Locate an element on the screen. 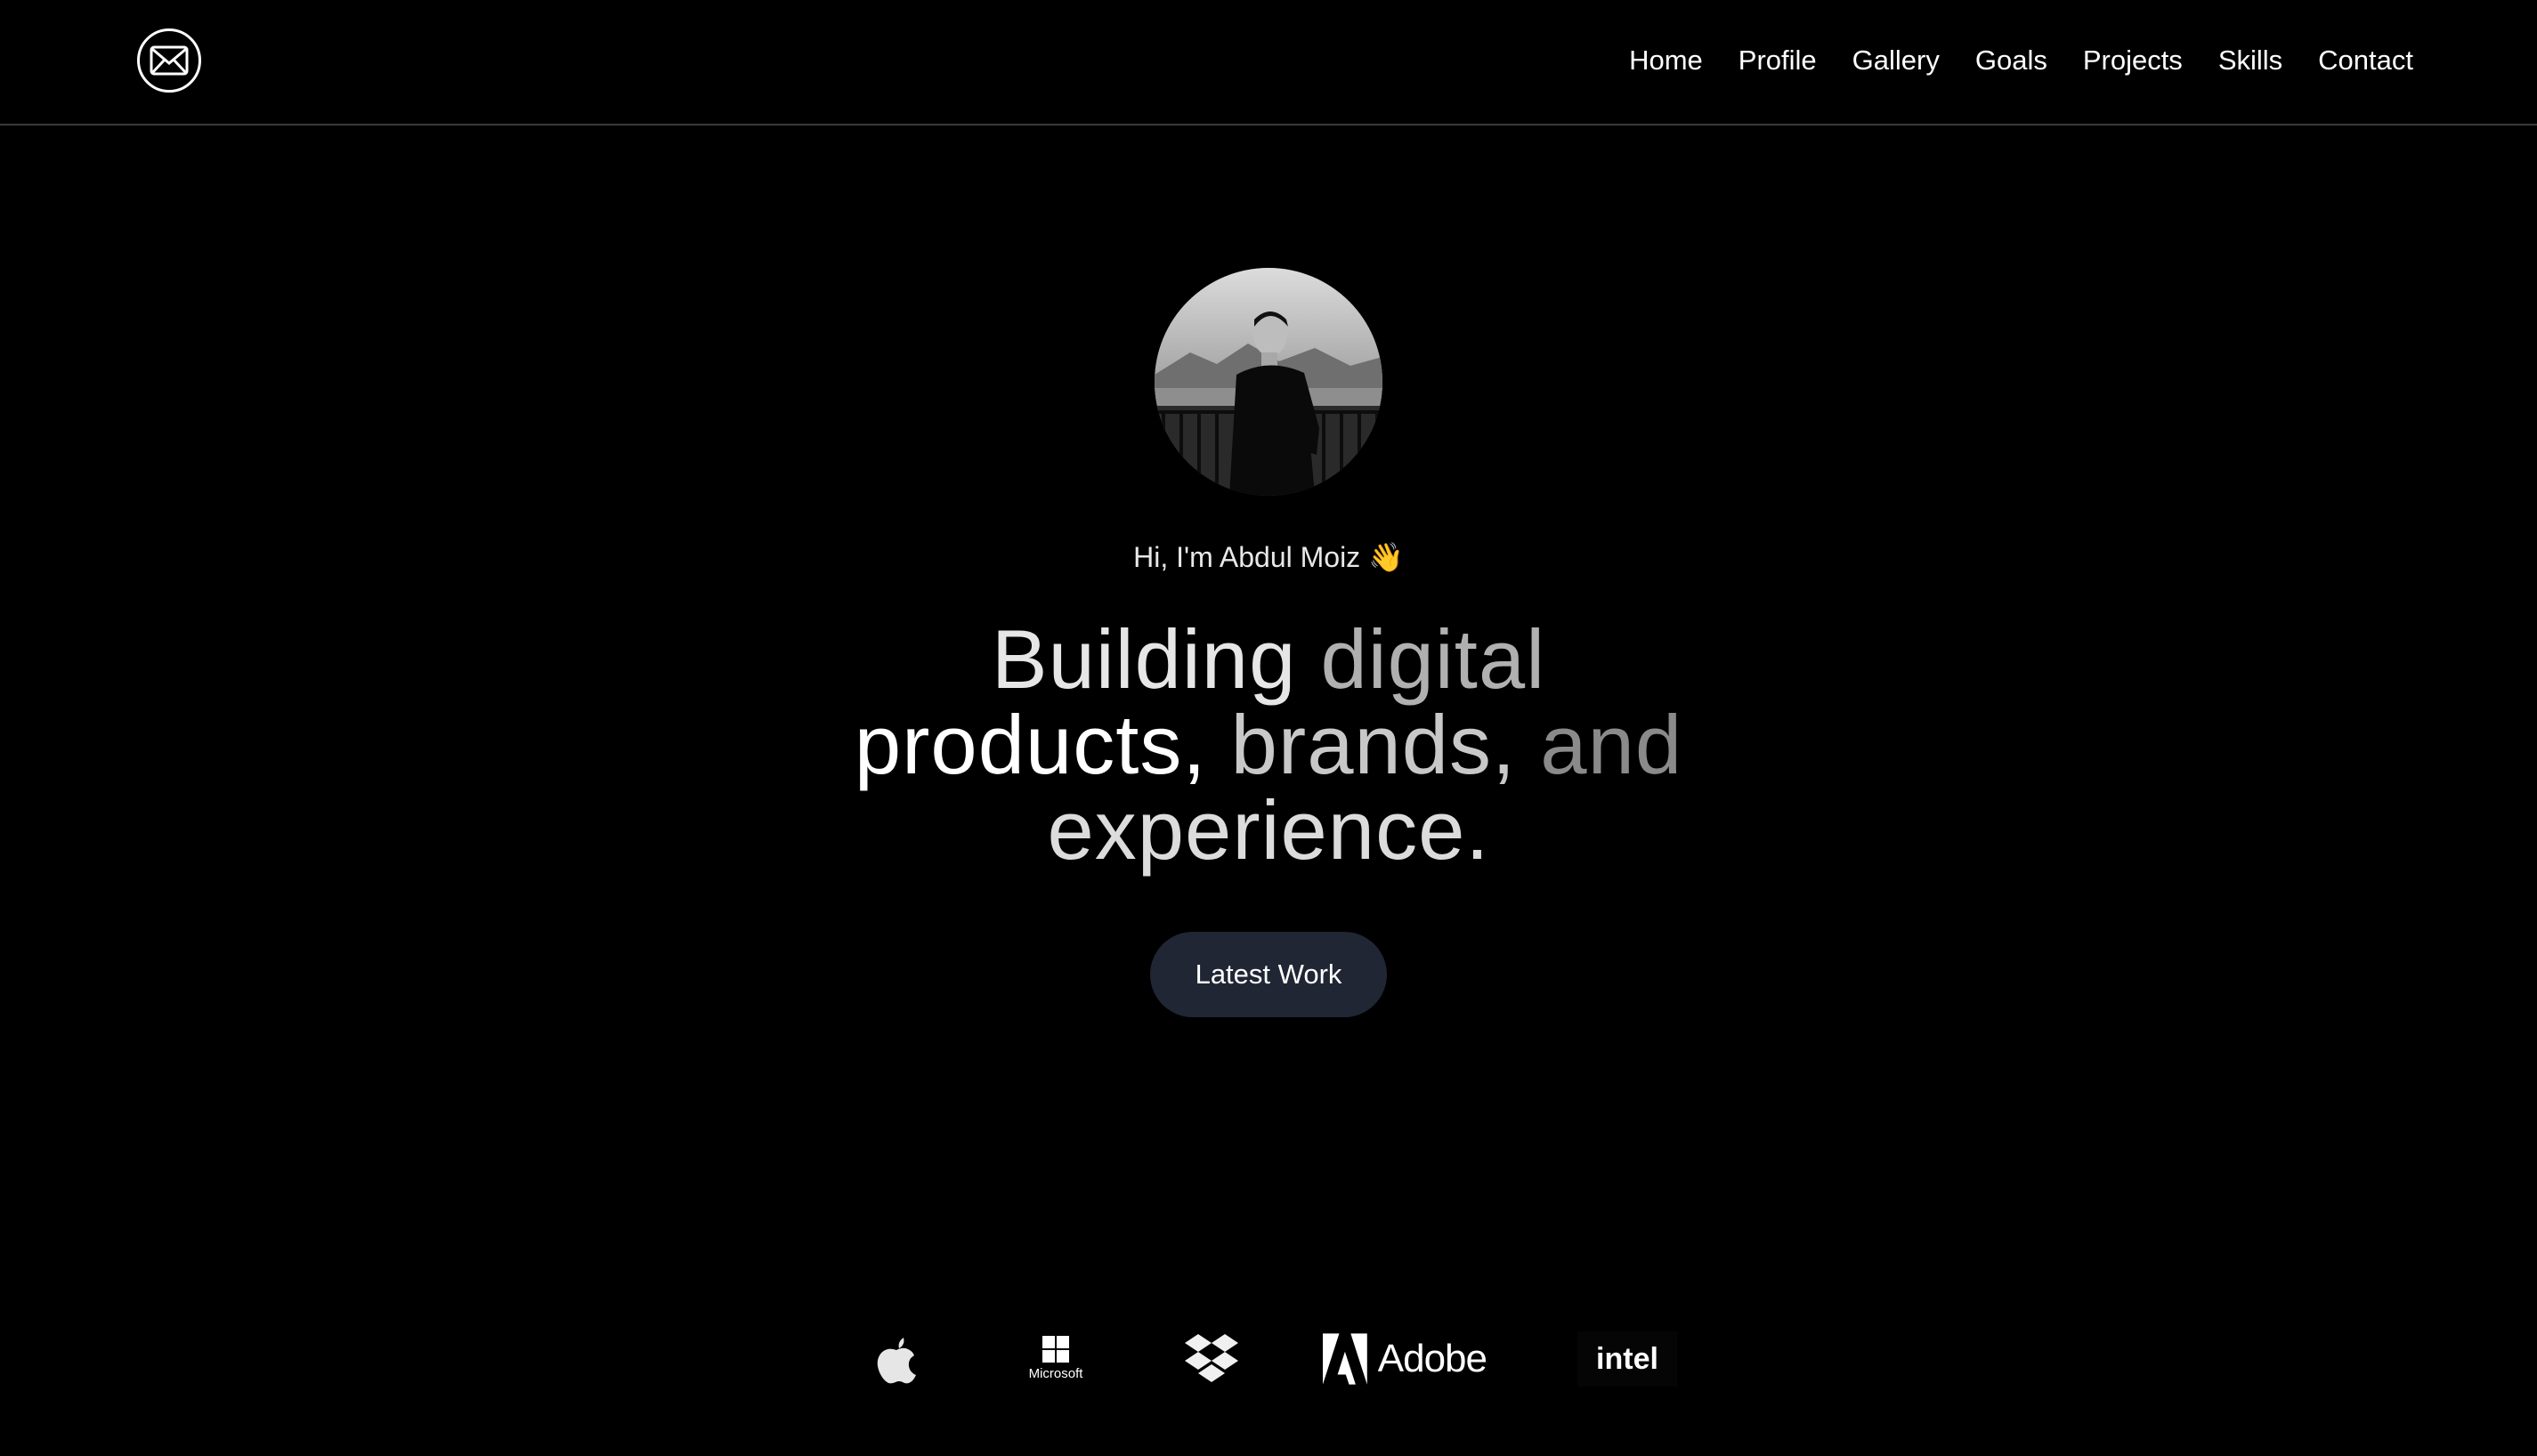 This screenshot has width=2537, height=1456. headline-word: digital is located at coordinates (1433, 659).